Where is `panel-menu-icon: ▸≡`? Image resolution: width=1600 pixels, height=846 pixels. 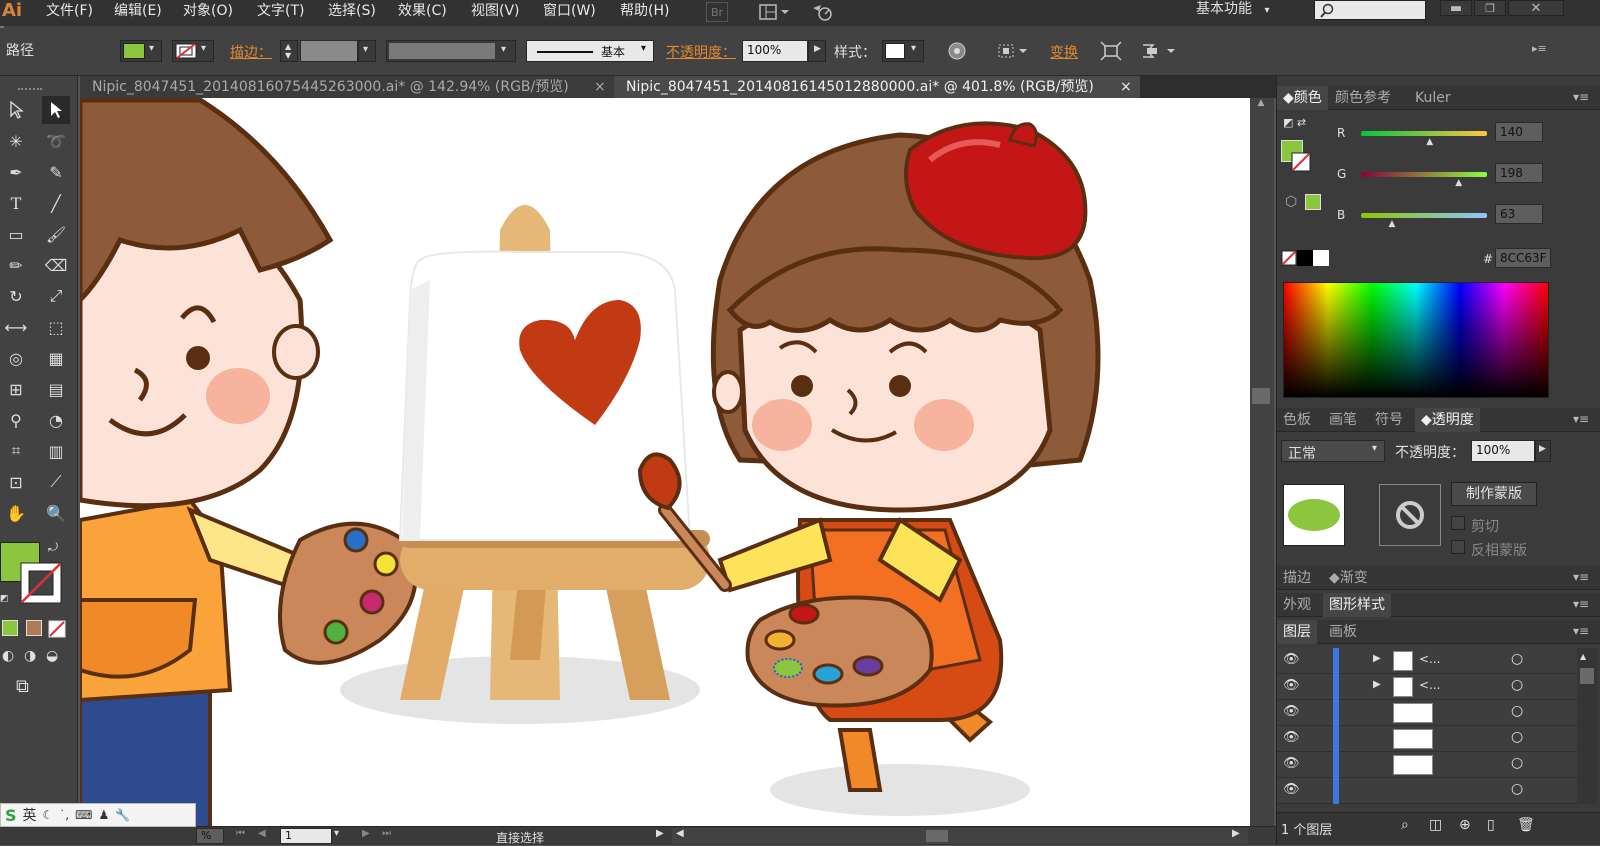 panel-menu-icon: ▸≡ is located at coordinates (1539, 48).